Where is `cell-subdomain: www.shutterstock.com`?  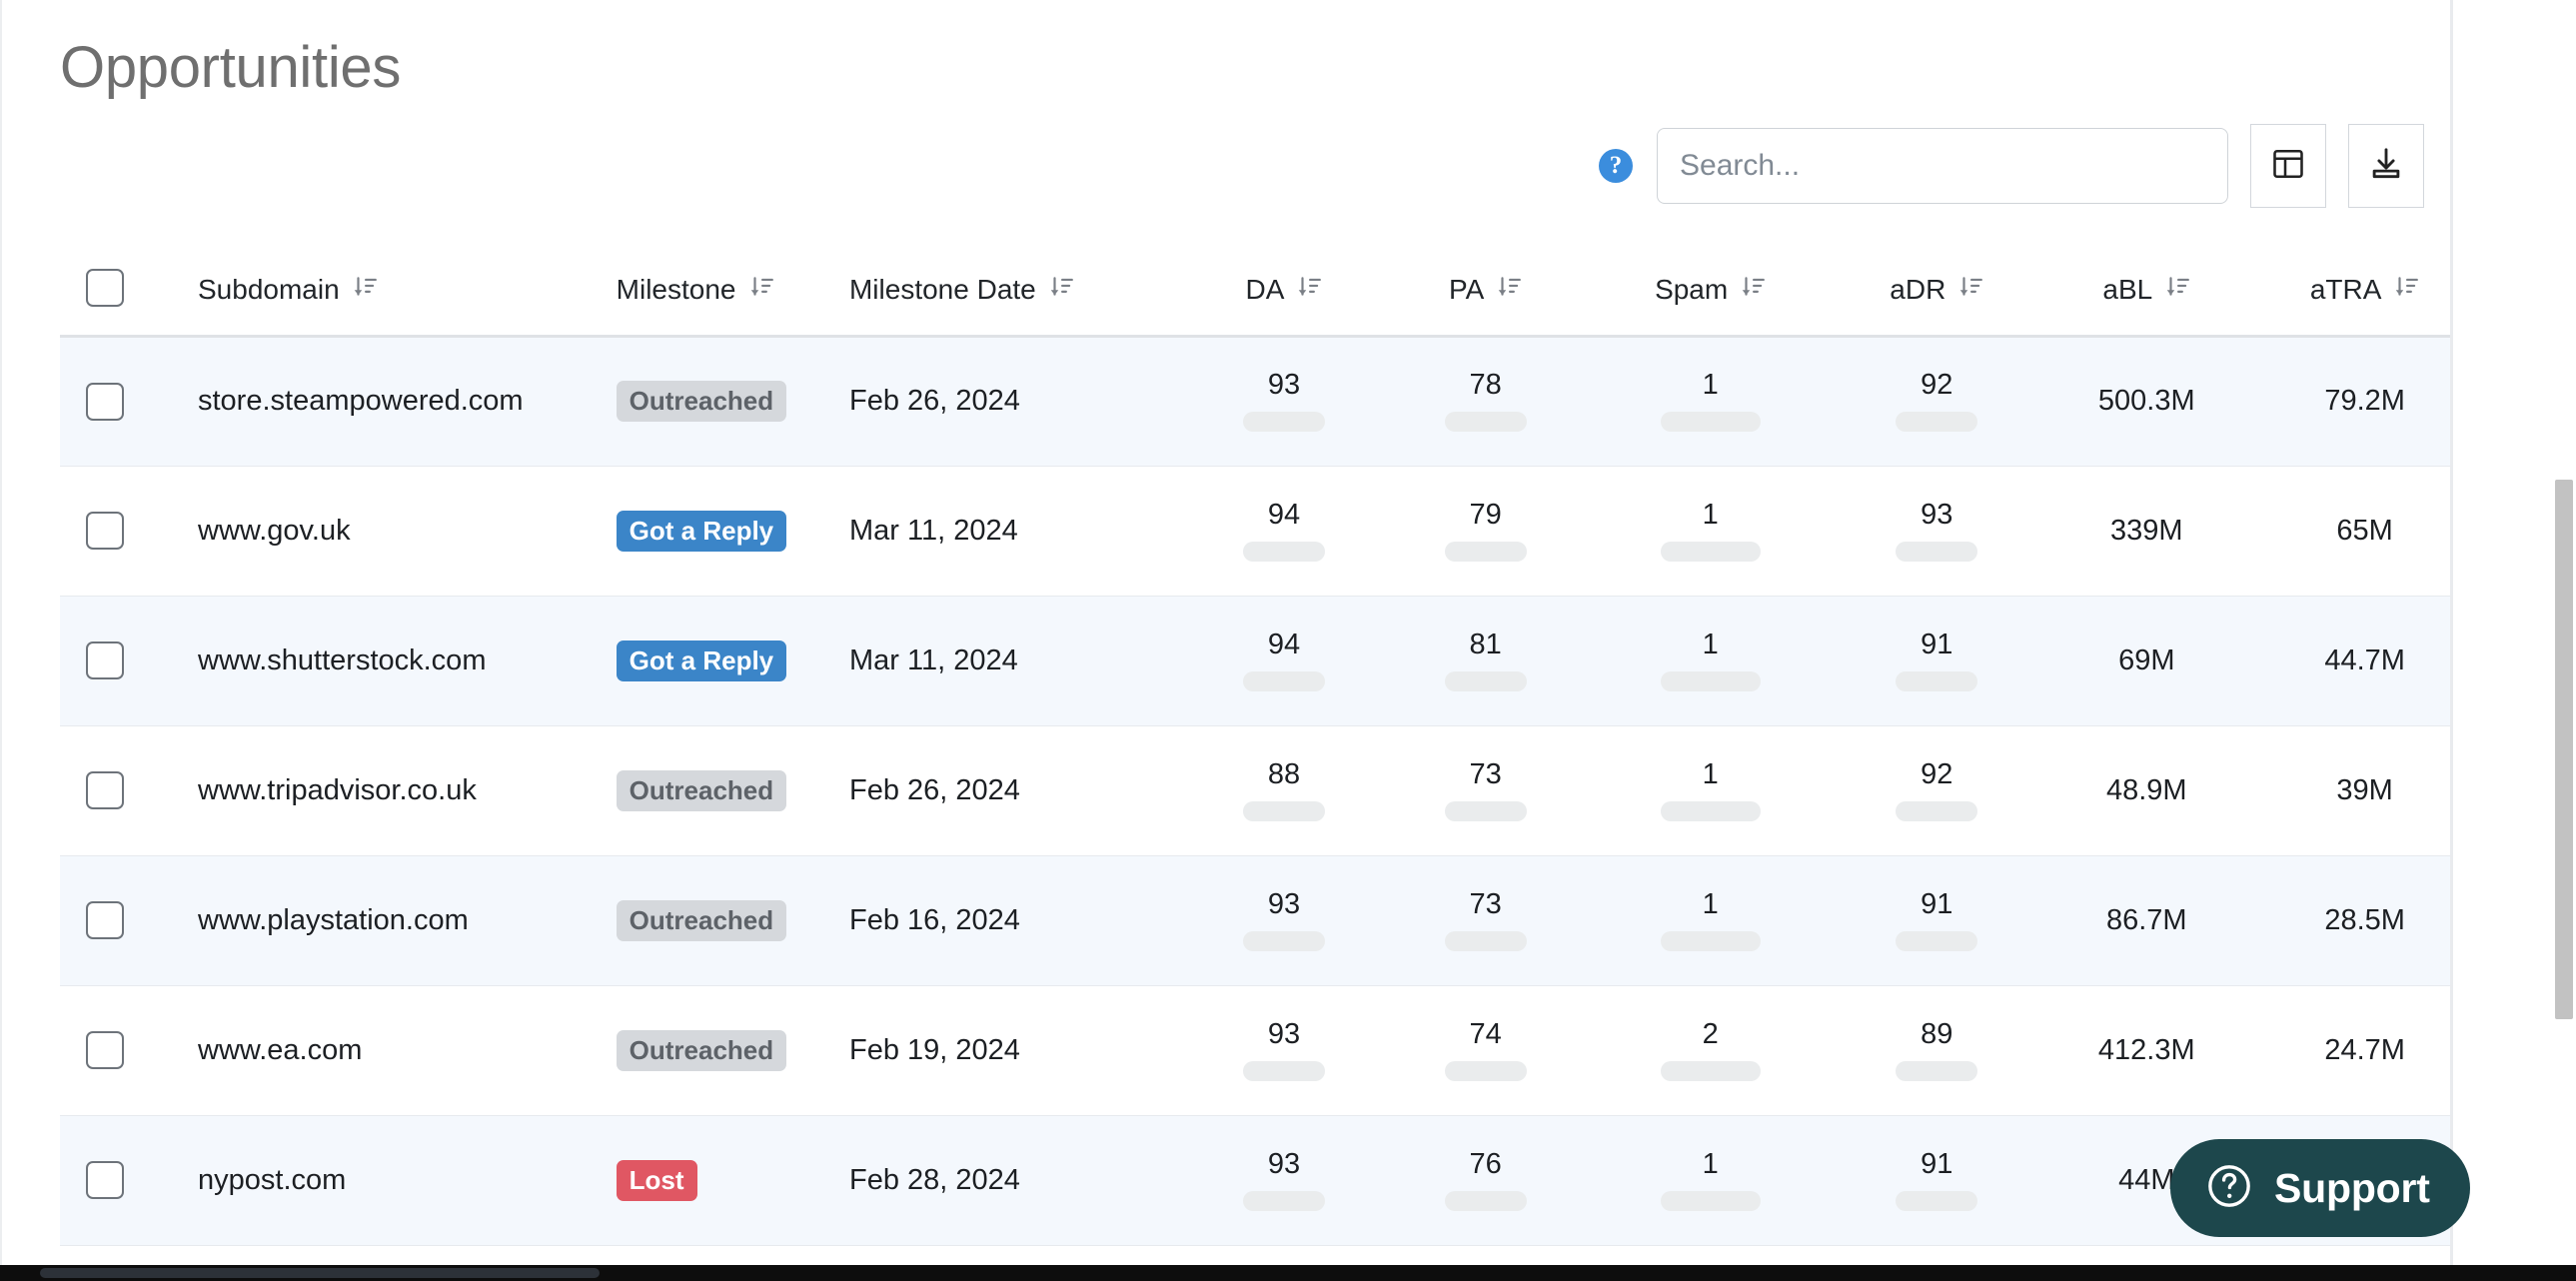 cell-subdomain: www.shutterstock.com is located at coordinates (393, 661).